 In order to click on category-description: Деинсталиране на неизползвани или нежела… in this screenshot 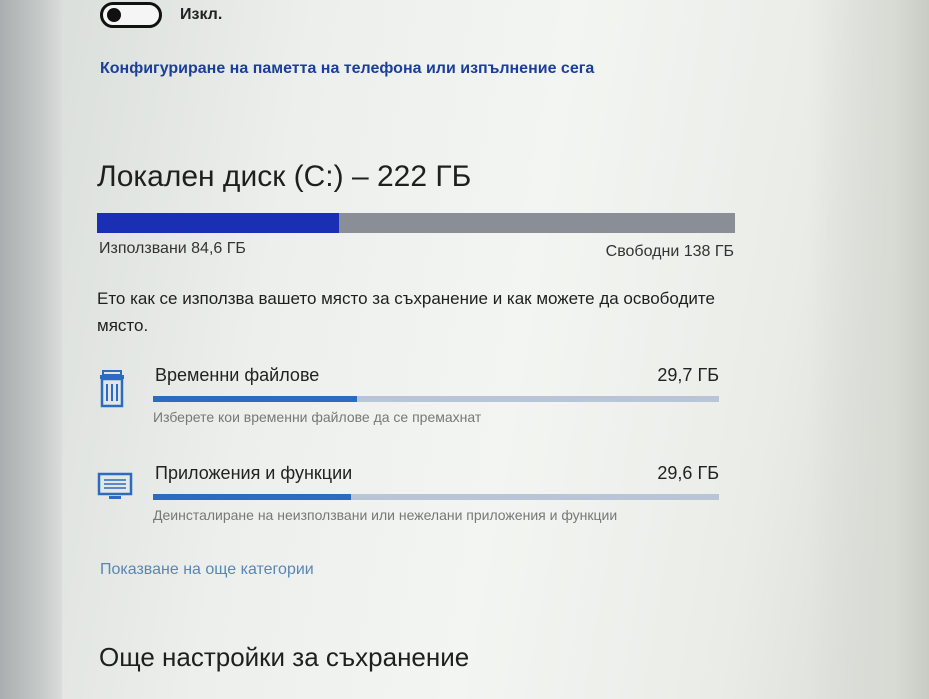, I will do `click(385, 515)`.